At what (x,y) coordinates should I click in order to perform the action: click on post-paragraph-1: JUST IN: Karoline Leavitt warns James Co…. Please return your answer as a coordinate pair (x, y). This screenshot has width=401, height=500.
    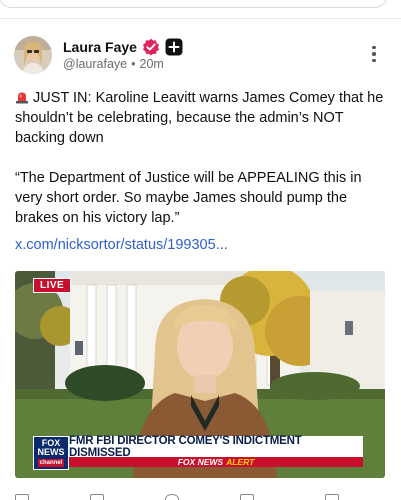
    Looking at the image, I should click on (202, 118).